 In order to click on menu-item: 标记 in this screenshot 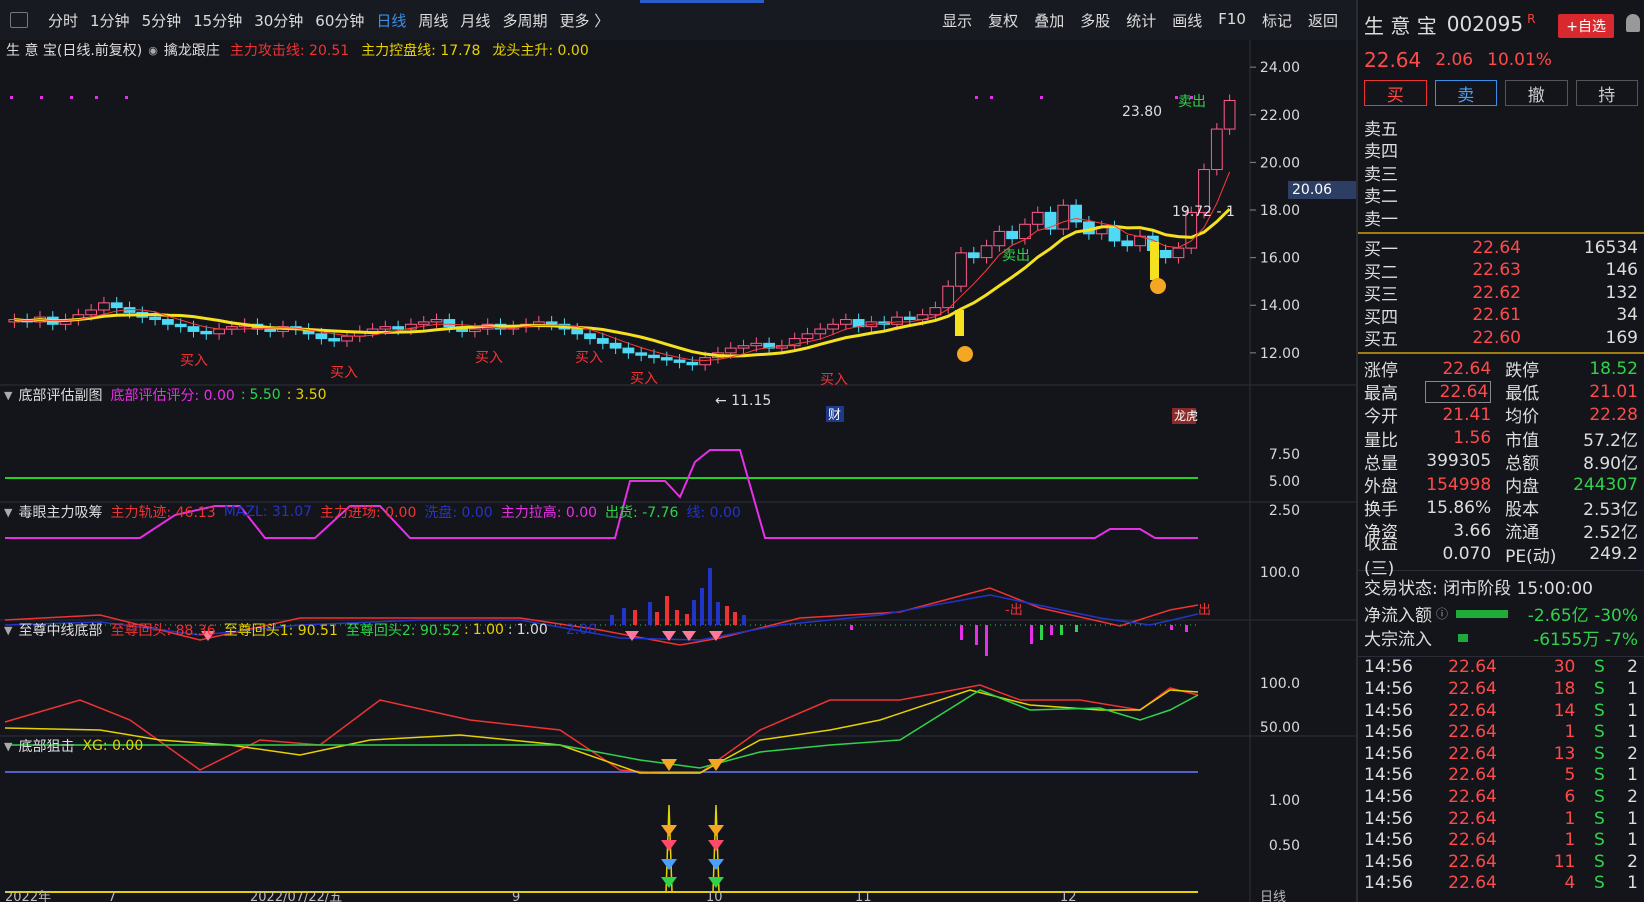, I will do `click(1277, 20)`.